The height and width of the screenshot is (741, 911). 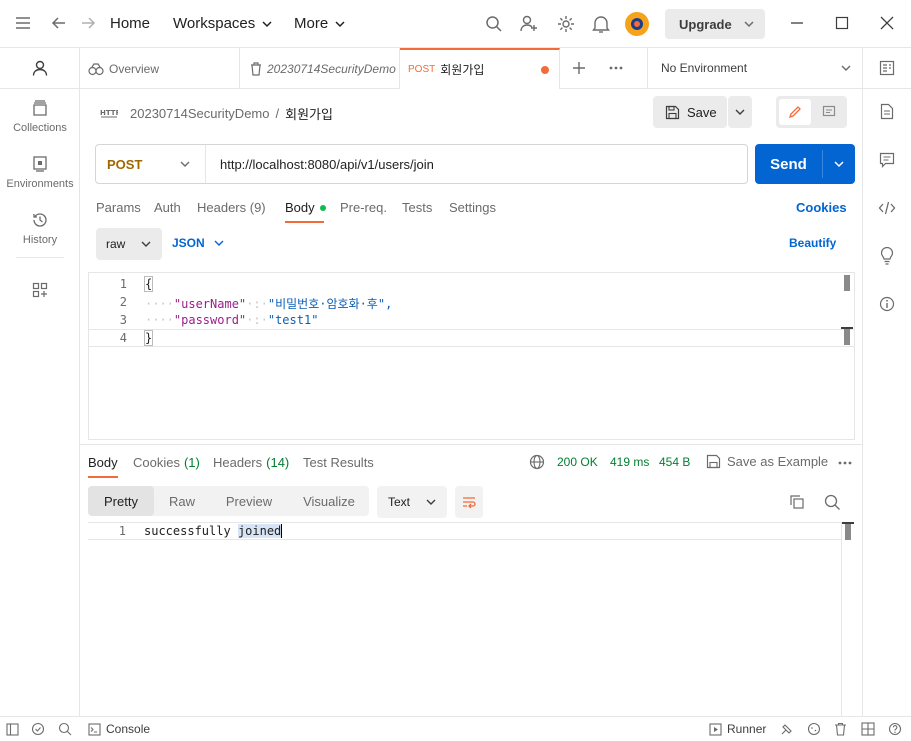 I want to click on trash-icon, so click(x=840, y=729).